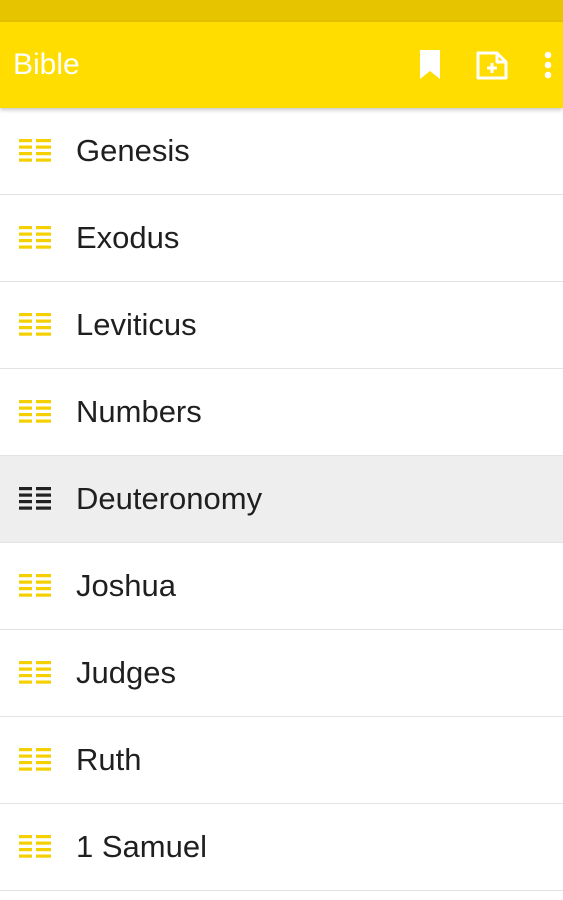  Describe the element at coordinates (281, 673) in the screenshot. I see `book-list-item: Judges` at that location.